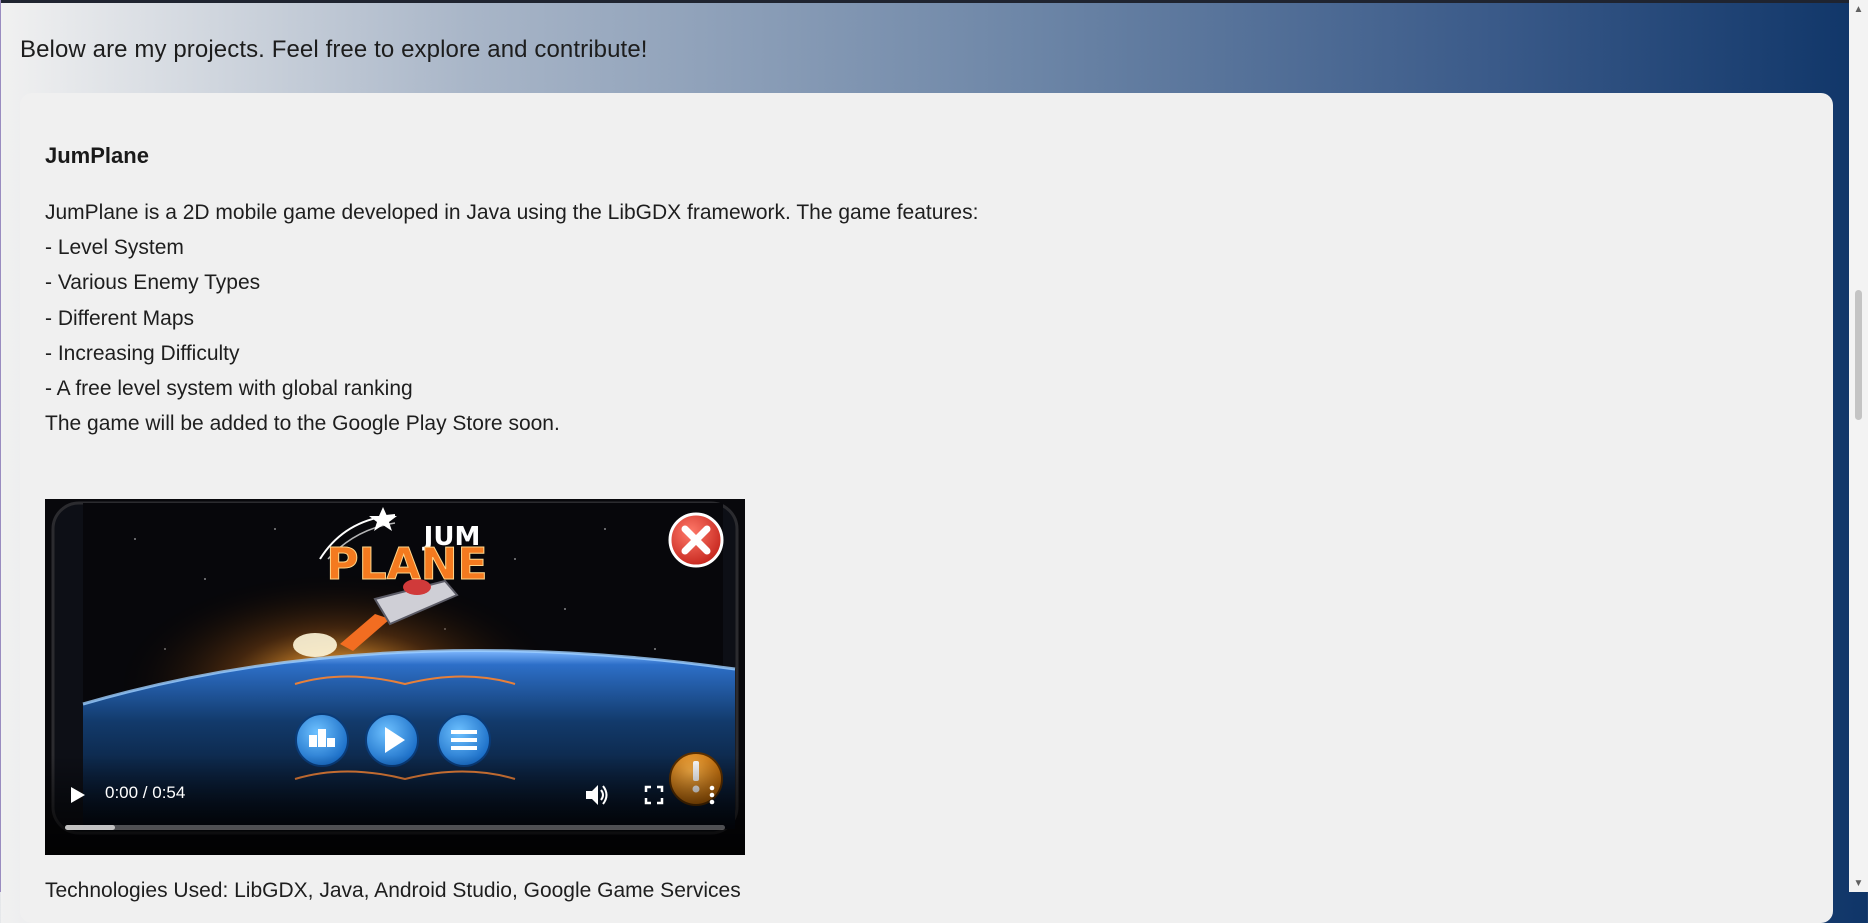 The image size is (1868, 923). What do you see at coordinates (406, 564) in the screenshot?
I see `game-logo-bottom: PLANE` at bounding box center [406, 564].